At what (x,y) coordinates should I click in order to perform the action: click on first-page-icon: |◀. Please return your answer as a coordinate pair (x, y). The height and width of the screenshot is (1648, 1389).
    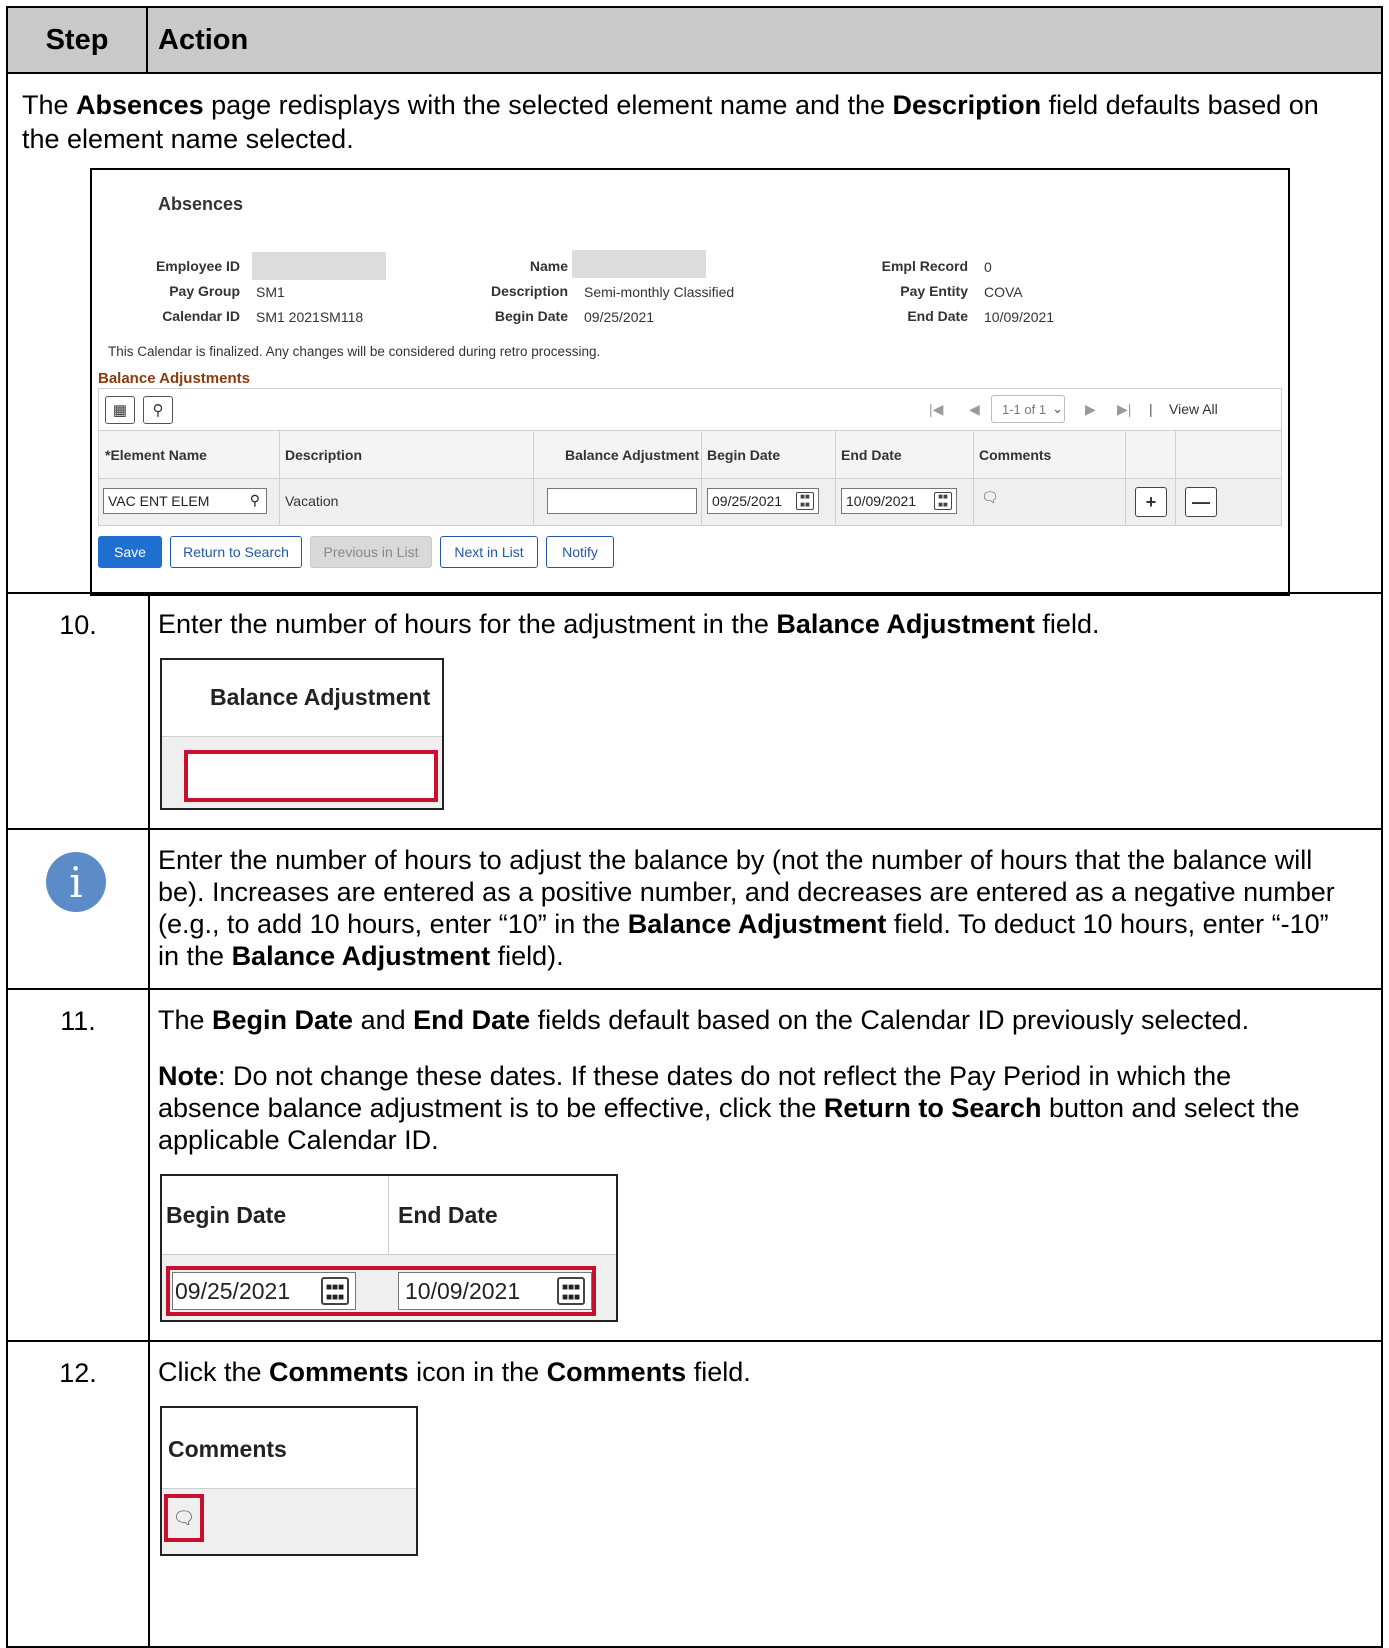
    Looking at the image, I should click on (936, 409).